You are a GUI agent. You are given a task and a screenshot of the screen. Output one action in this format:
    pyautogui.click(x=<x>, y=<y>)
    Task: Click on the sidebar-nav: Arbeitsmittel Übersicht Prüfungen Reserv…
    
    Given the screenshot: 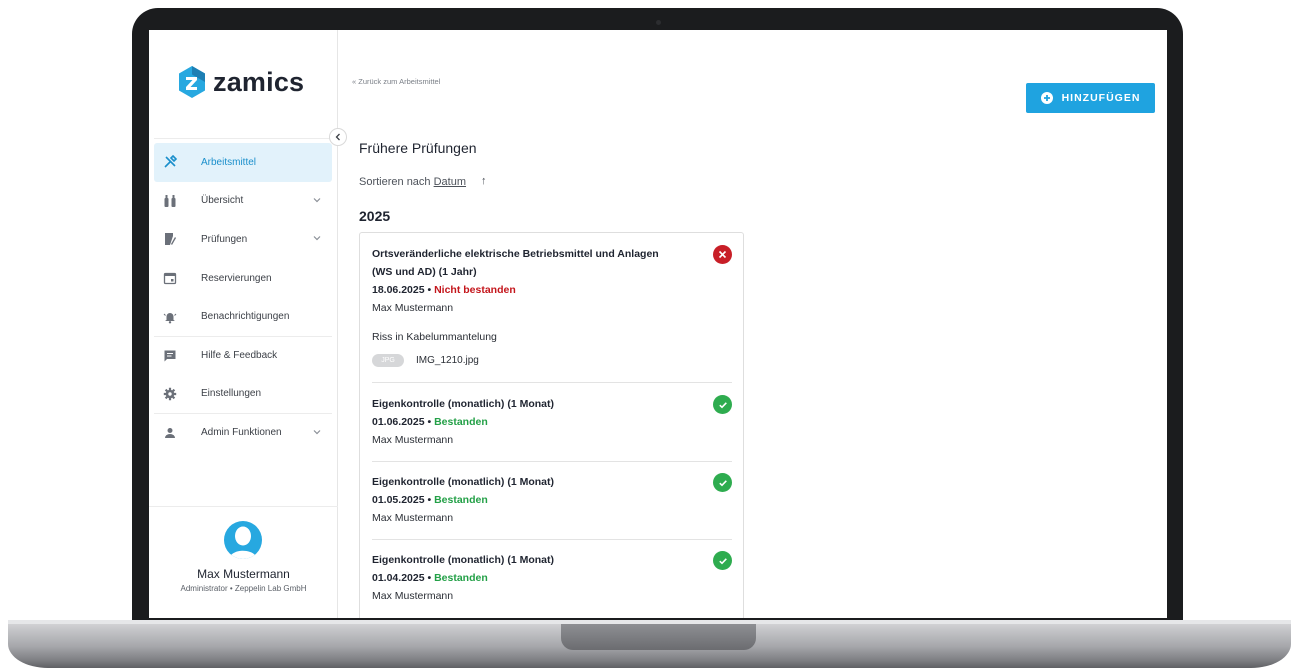 What is the action you would take?
    pyautogui.click(x=243, y=297)
    